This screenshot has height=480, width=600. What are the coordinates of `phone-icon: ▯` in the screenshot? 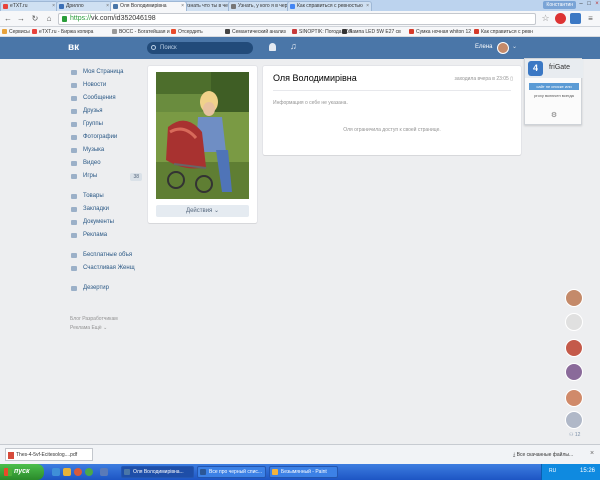 It's located at (511, 79).